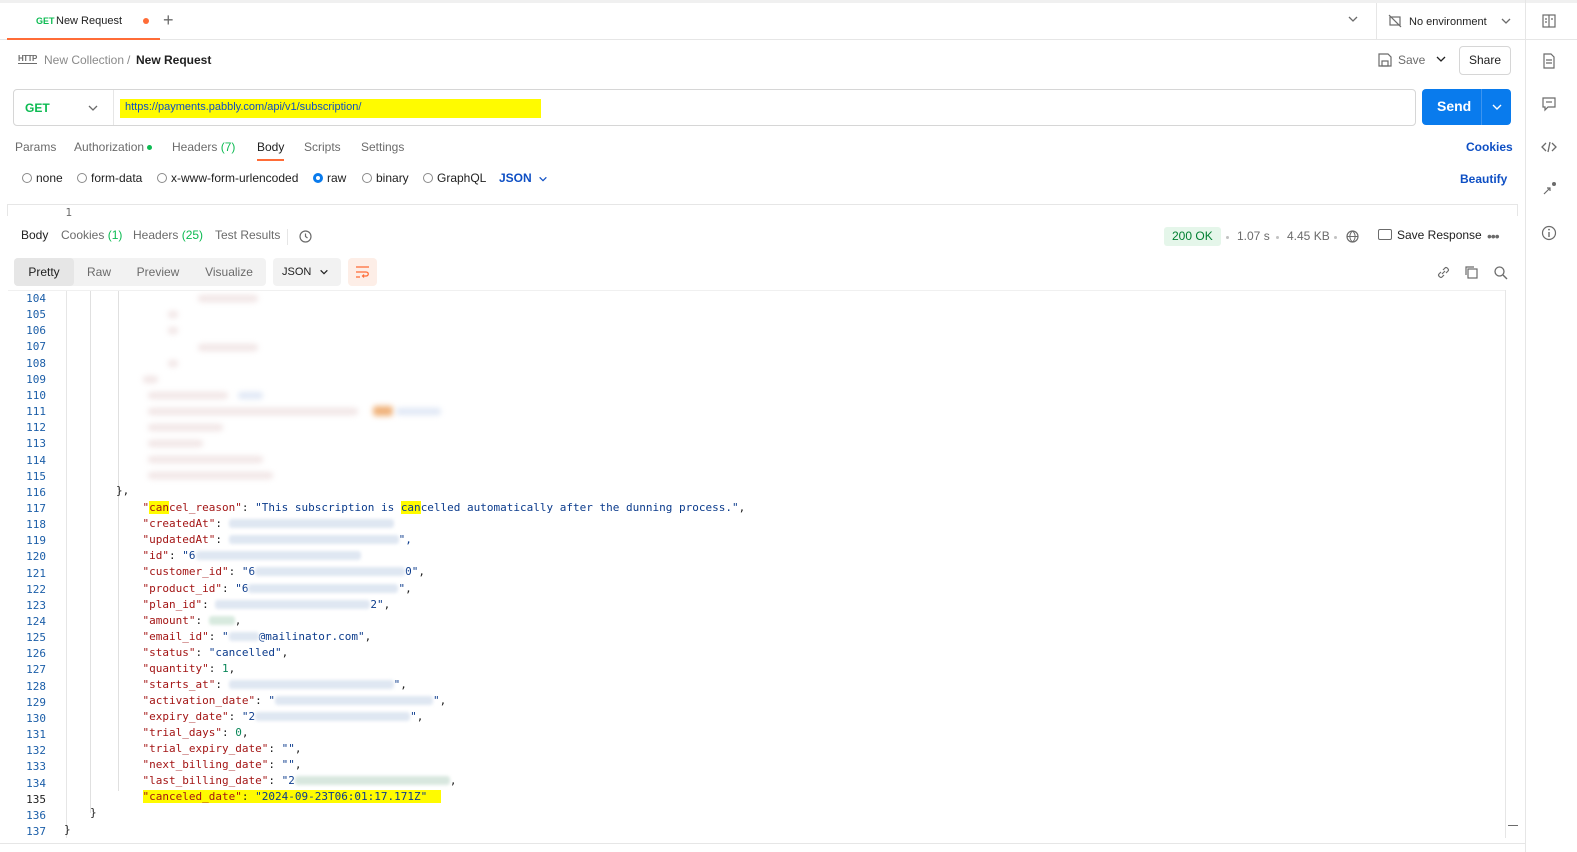 The image size is (1577, 852). Describe the element at coordinates (385, 178) in the screenshot. I see `radio-binary: binary` at that location.